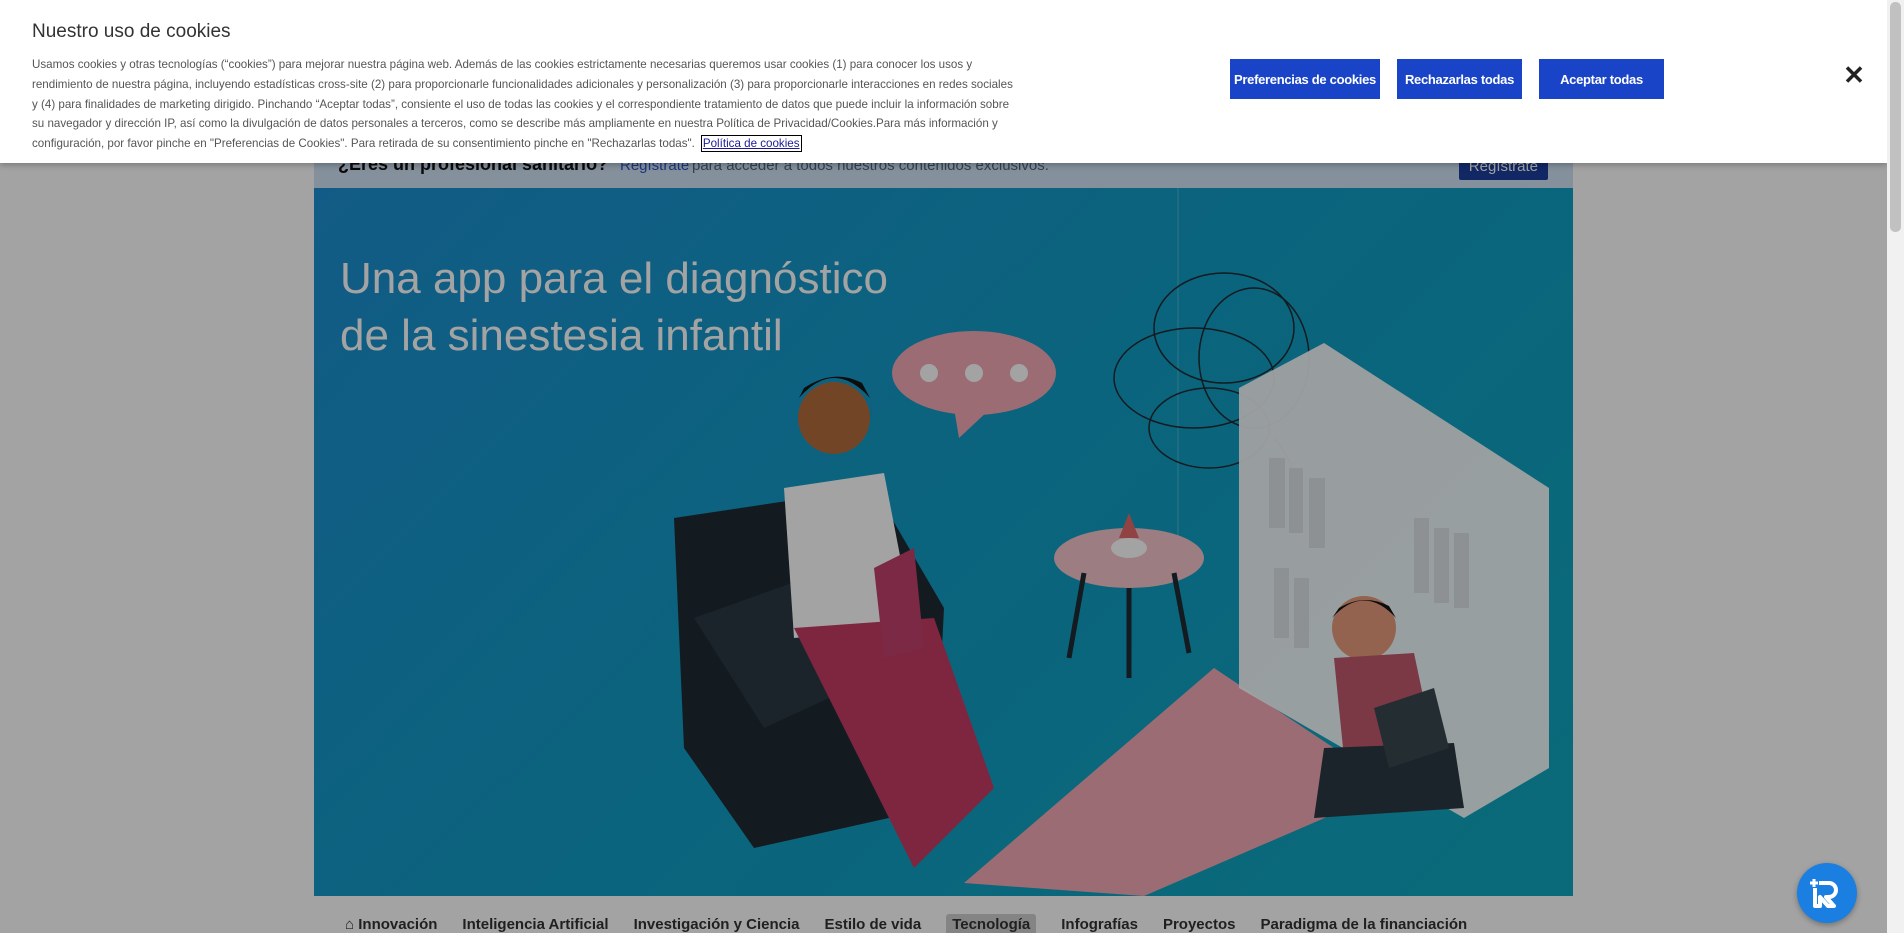  What do you see at coordinates (751, 144) in the screenshot?
I see `cookie-policy-link: Política de cookies` at bounding box center [751, 144].